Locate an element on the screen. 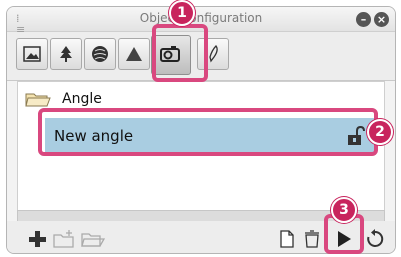 The image size is (401, 257). add-icon is located at coordinates (37, 239).